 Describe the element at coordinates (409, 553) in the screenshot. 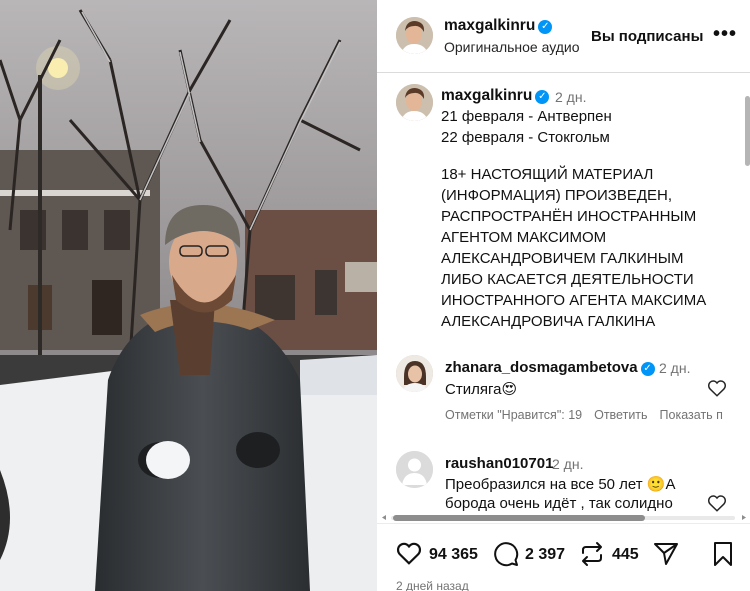

I see `like-heart-icon` at that location.